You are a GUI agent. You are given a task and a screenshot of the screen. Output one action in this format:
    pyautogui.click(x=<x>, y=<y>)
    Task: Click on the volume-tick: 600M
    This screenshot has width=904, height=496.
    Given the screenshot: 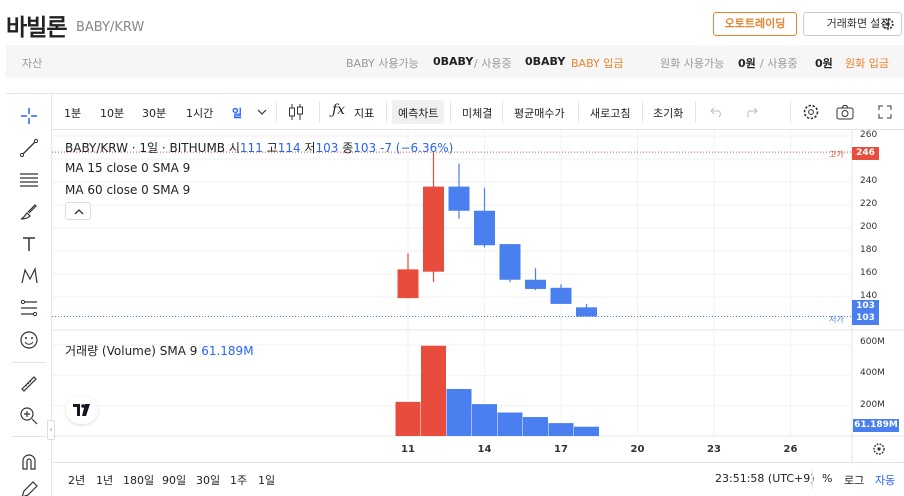 What is the action you would take?
    pyautogui.click(x=872, y=342)
    